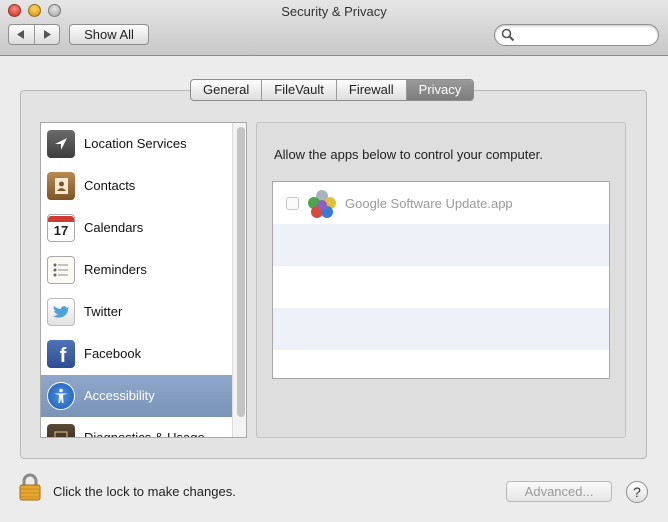  Describe the element at coordinates (61, 354) in the screenshot. I see `facebook-icon: f` at that location.